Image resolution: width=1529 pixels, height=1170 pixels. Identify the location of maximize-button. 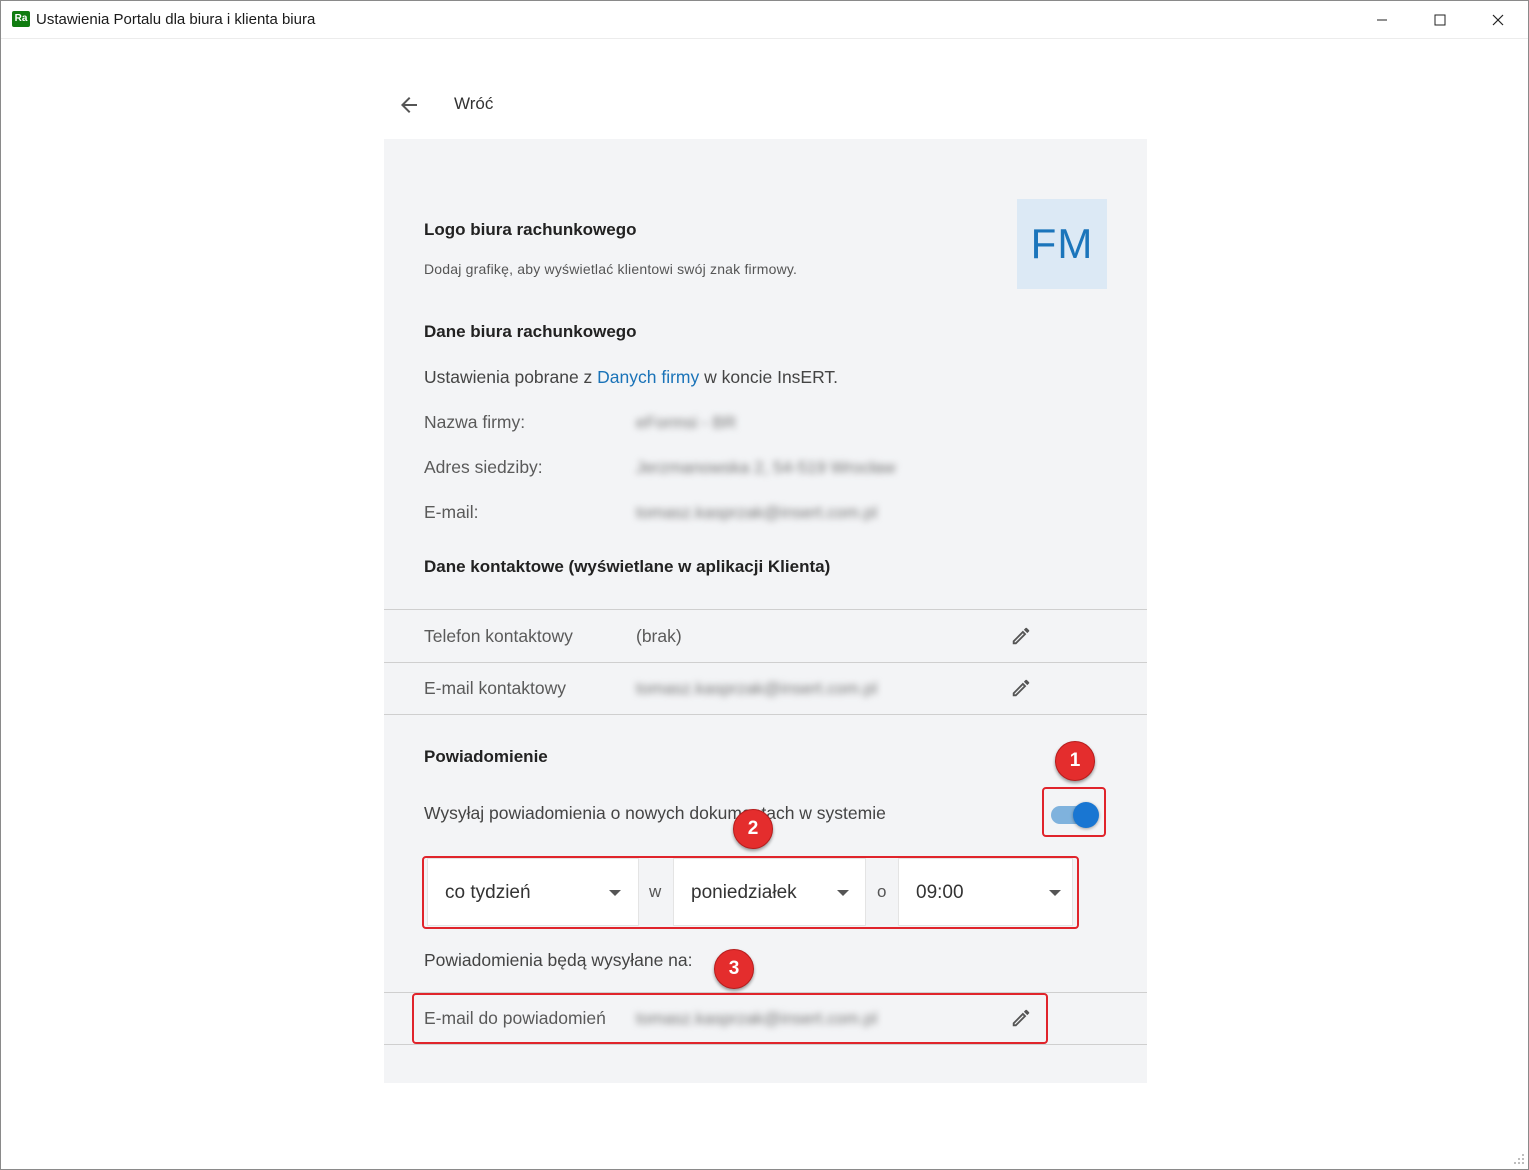
(1440, 20).